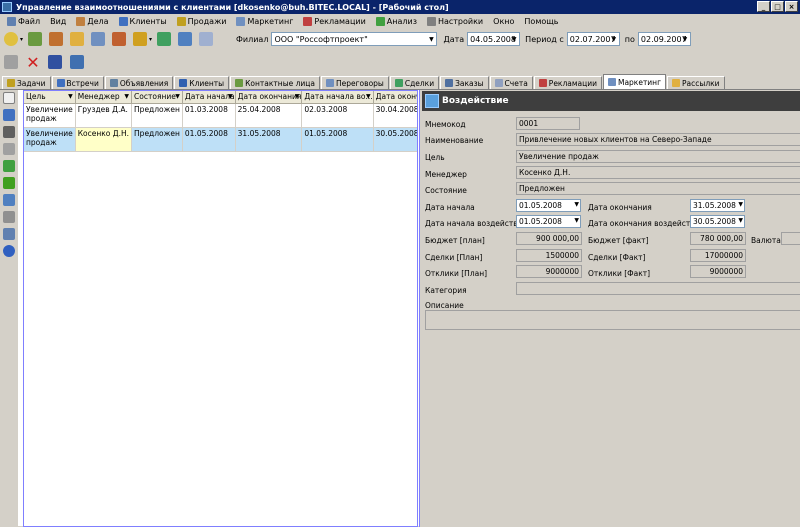 Image resolution: width=800 pixels, height=527 pixels. I want to click on menu-item-3: Клиенты, so click(143, 21).